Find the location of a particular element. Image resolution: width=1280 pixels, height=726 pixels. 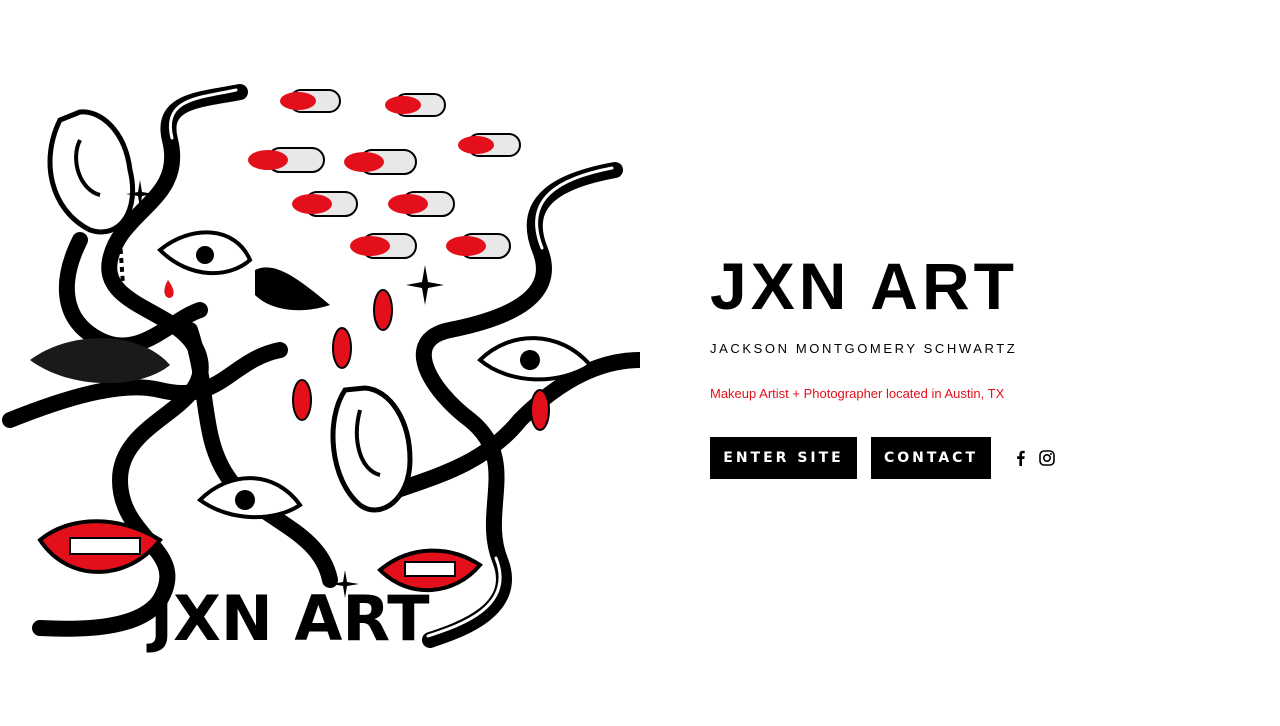

enter-site-button: ENTER SITE is located at coordinates (783, 458).